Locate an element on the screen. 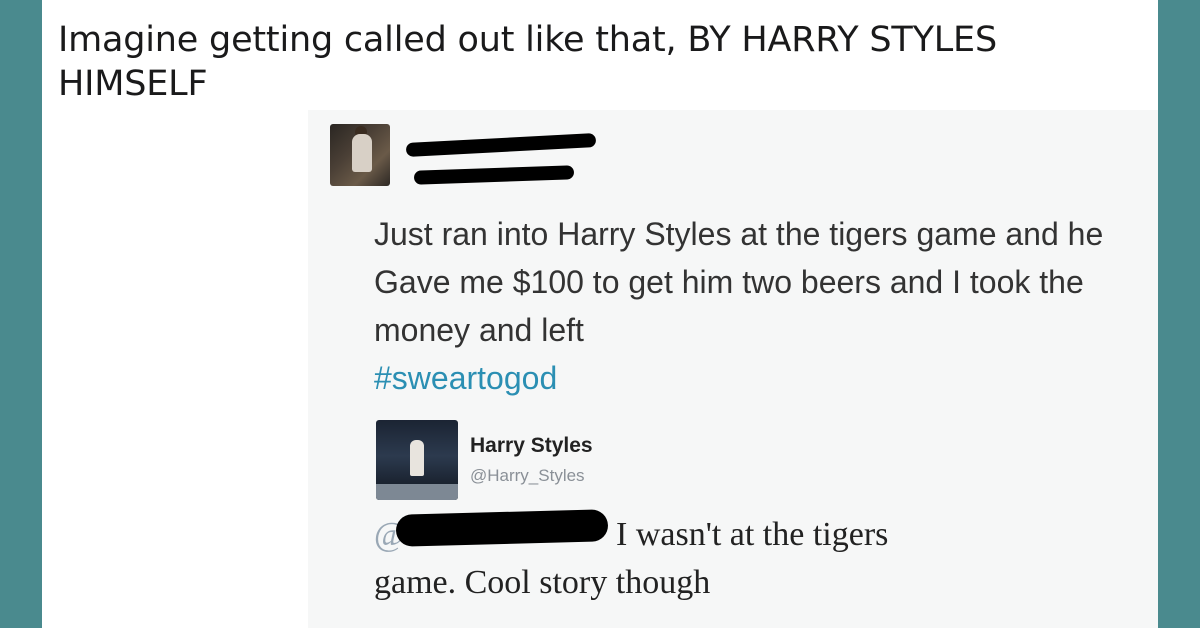 The height and width of the screenshot is (628, 1200). reply-author-handle: @Harry_Styles is located at coordinates (527, 476).